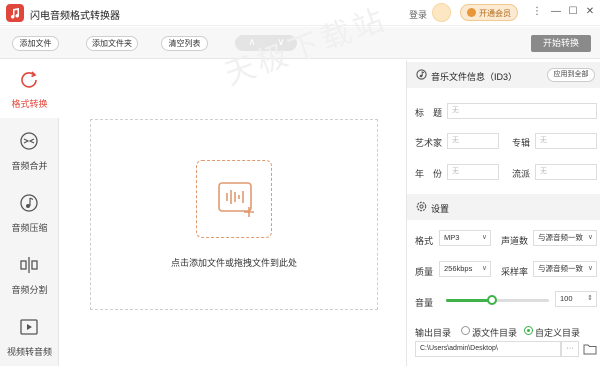 This screenshot has height=366, width=600. I want to click on artist-label: 艺术家, so click(429, 143).